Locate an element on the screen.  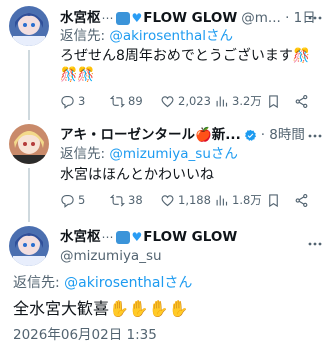
reply-button: 5 is located at coordinates (85, 200).